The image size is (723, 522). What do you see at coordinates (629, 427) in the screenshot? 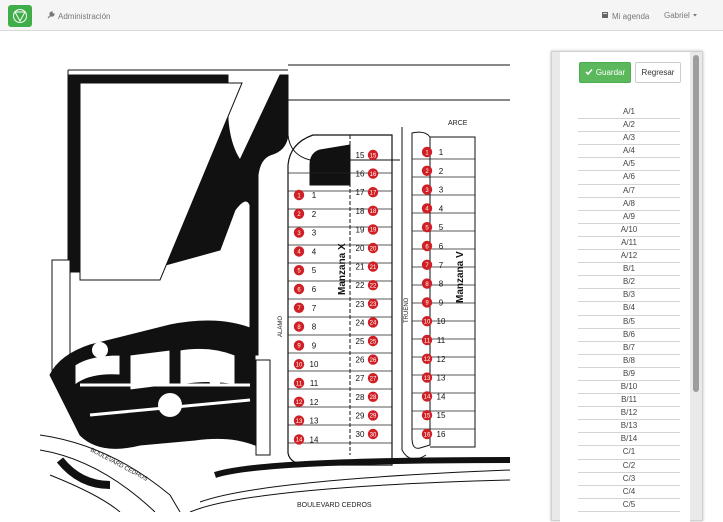
I see `lot-list-item: B/13` at bounding box center [629, 427].